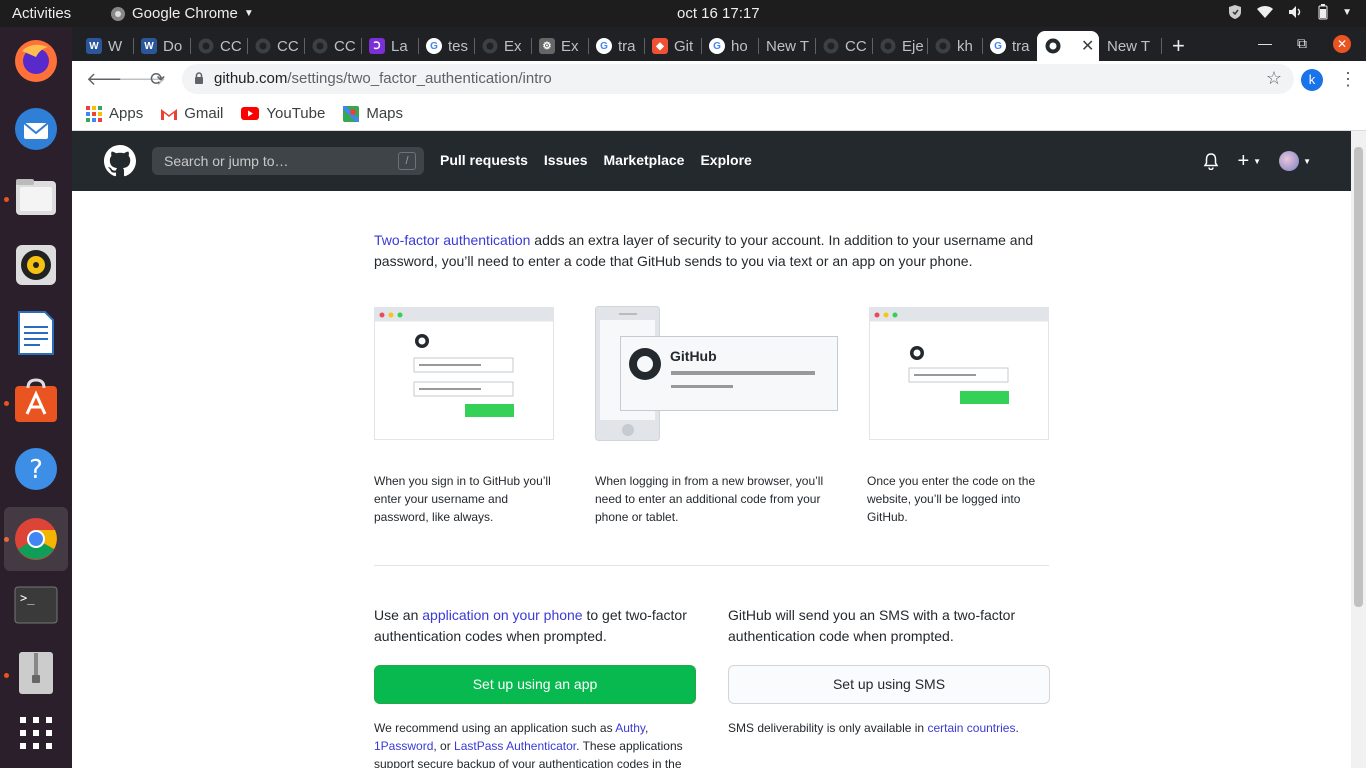 The width and height of the screenshot is (1366, 768). Describe the element at coordinates (1302, 43) in the screenshot. I see `restore-button: ⧉` at that location.